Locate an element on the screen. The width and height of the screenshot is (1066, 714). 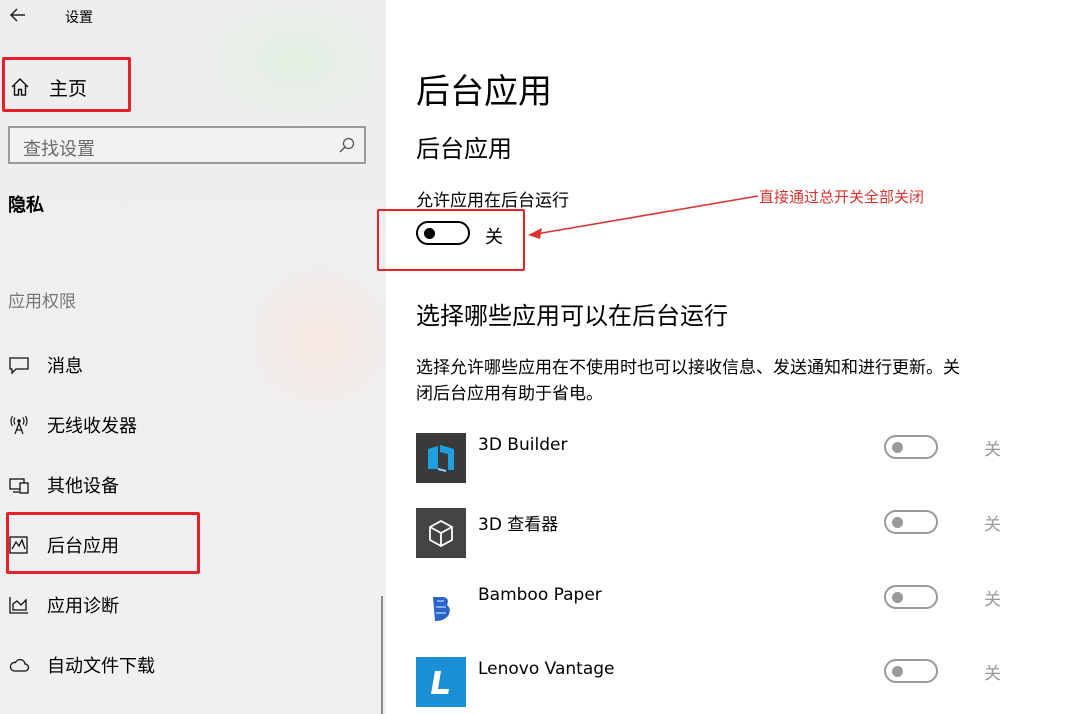
sidebar-scrollbar is located at coordinates (382, 655).